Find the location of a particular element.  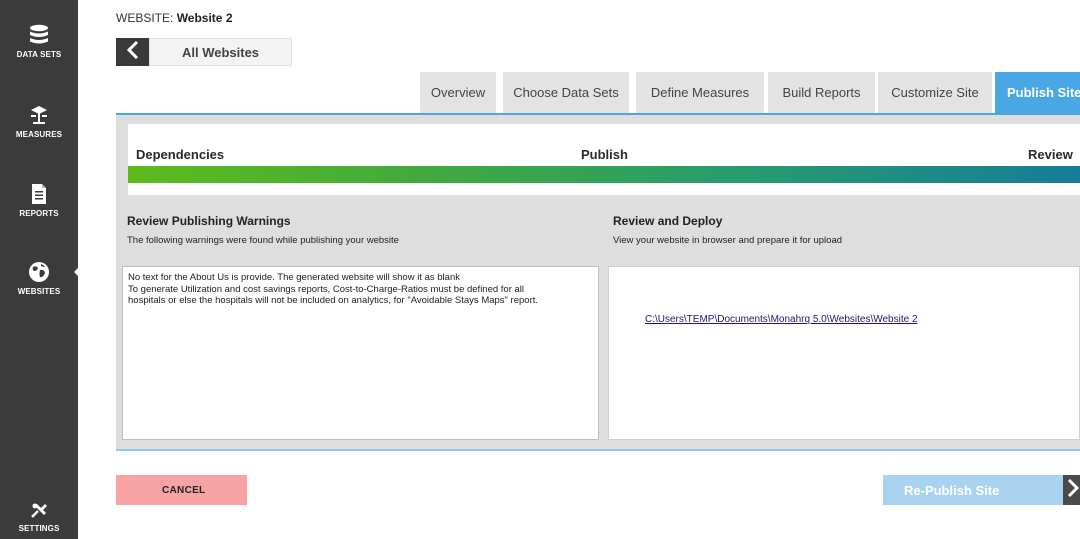

back-navigation: All Websites is located at coordinates (204, 52).